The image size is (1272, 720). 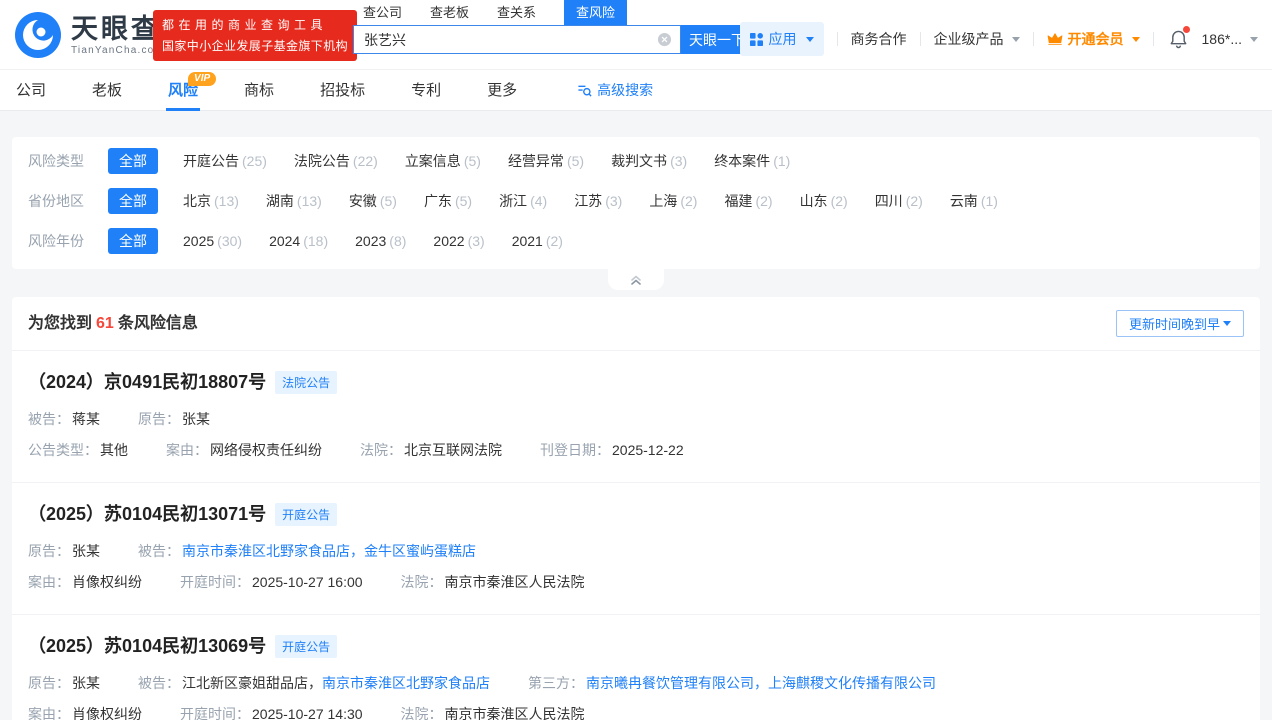 I want to click on nav-item: 商标, so click(x=259, y=90).